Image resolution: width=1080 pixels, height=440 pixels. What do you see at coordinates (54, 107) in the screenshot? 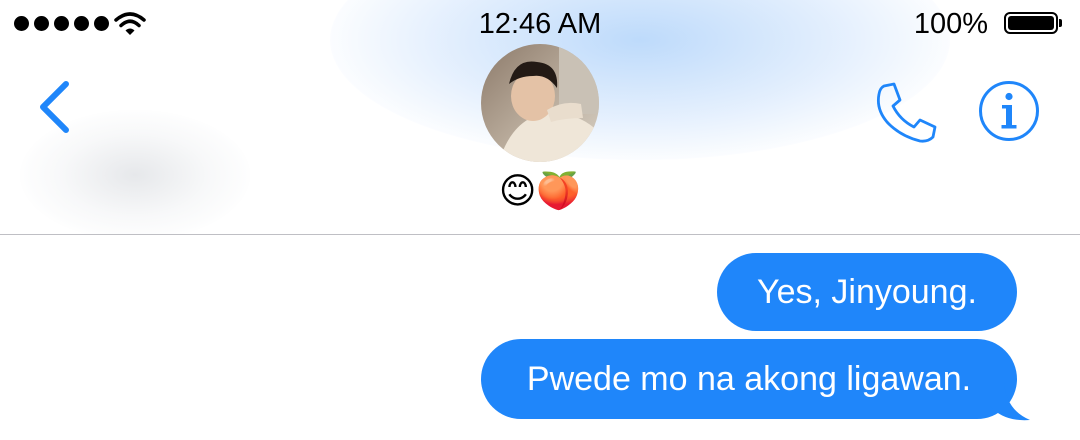
I see `chevron-left-icon` at bounding box center [54, 107].